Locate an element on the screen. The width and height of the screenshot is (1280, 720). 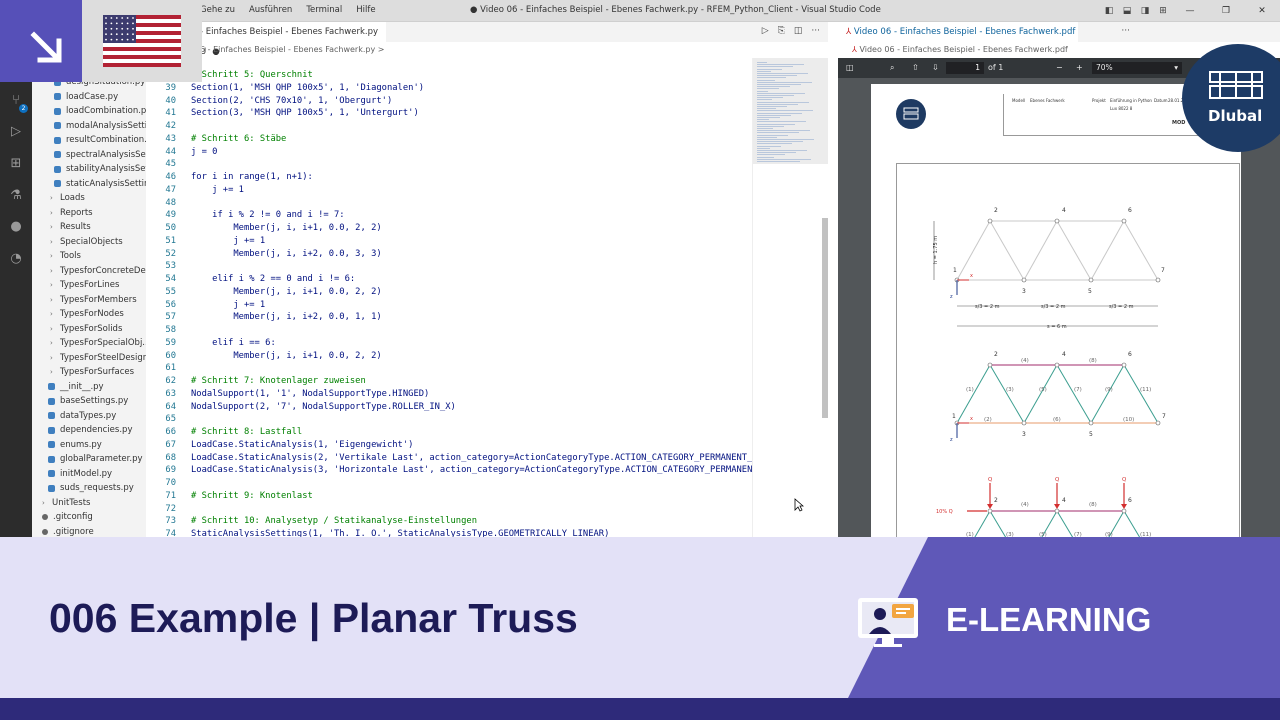
code-line: 65 is located at coordinates (449, 419).